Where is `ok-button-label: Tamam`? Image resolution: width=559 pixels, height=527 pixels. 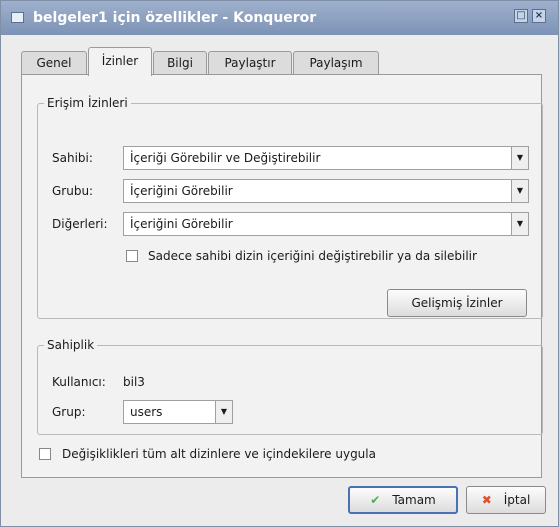 ok-button-label: Tamam is located at coordinates (414, 500).